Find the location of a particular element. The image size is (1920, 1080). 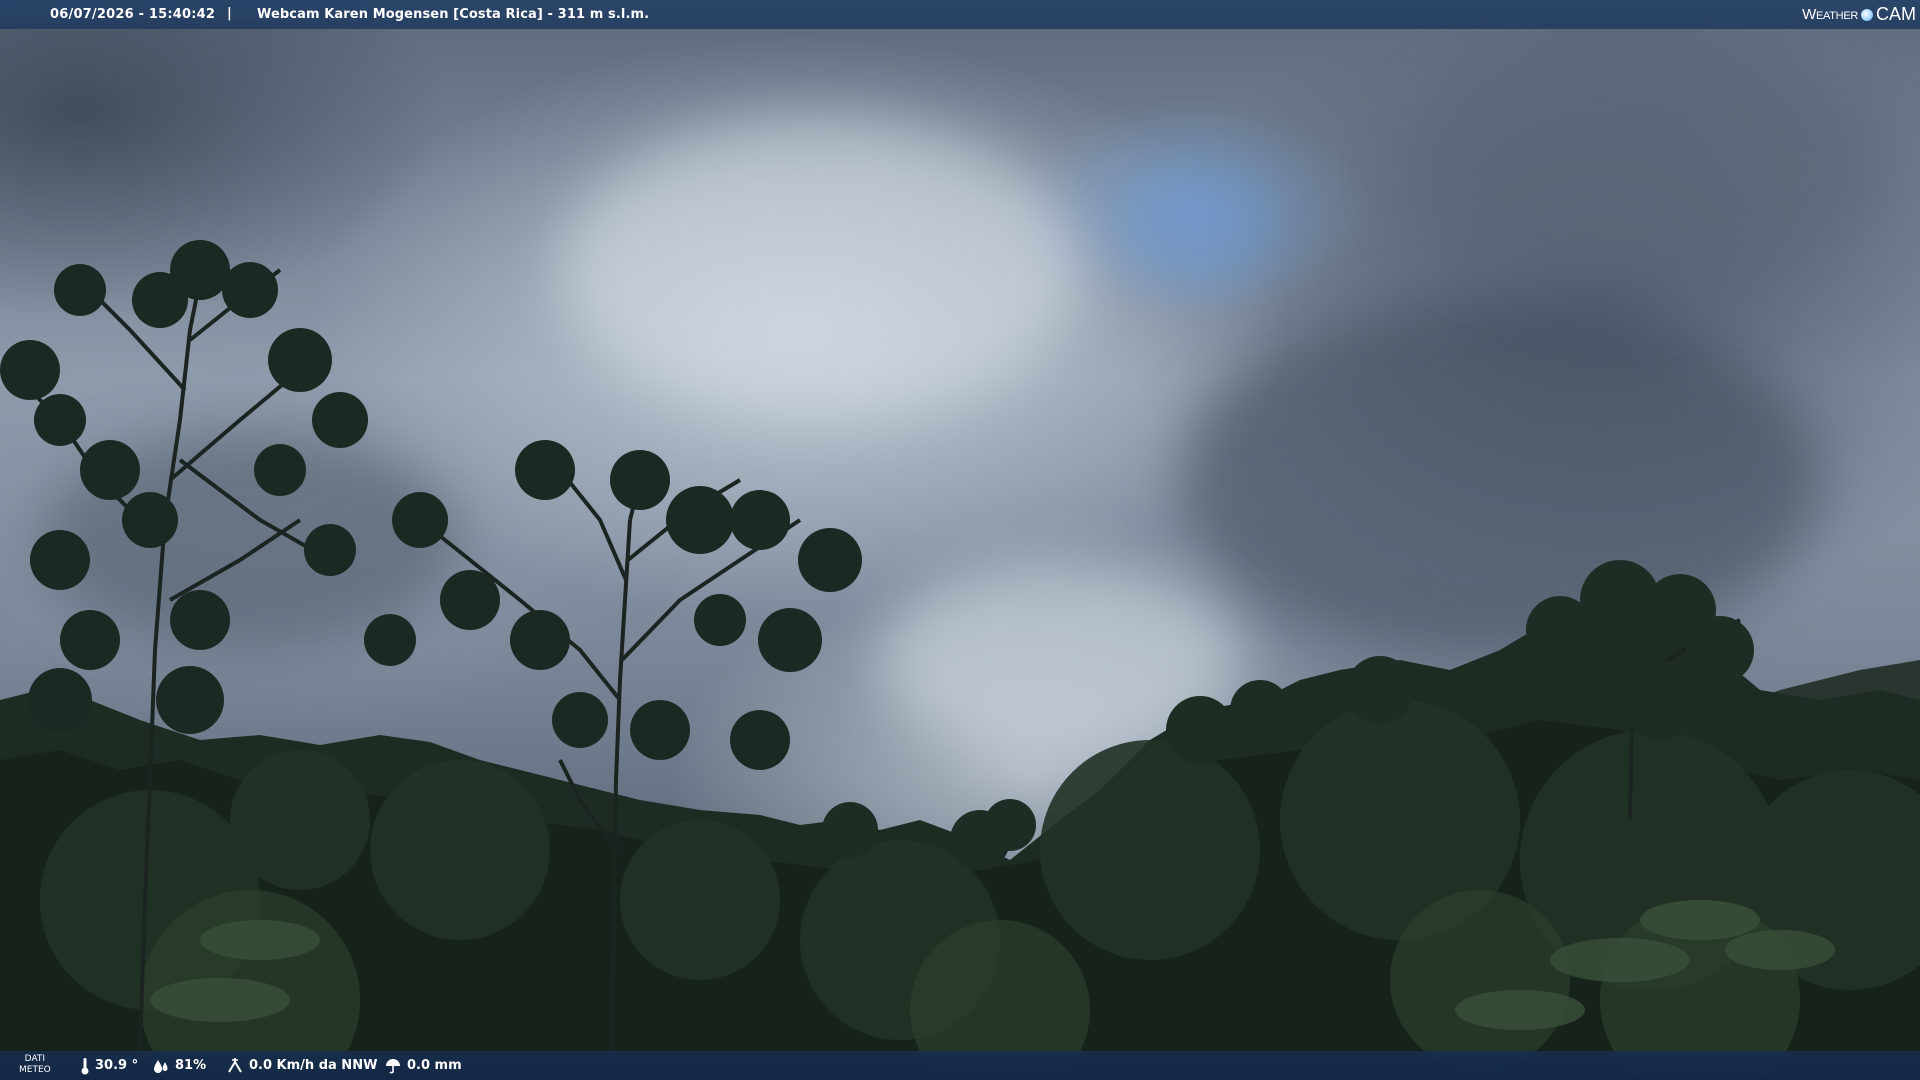

rain-value: 0.0 mm is located at coordinates (434, 1065).